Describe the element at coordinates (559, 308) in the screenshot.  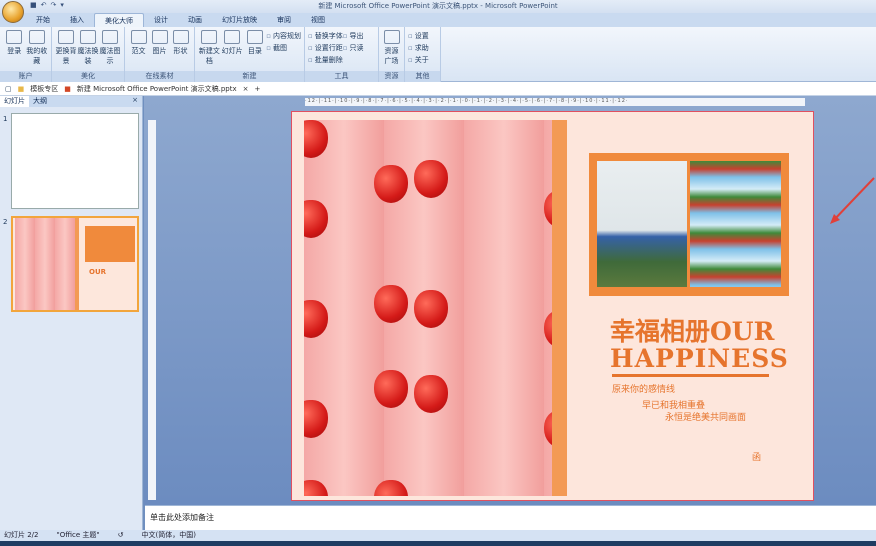
I see `decorative-bar` at that location.